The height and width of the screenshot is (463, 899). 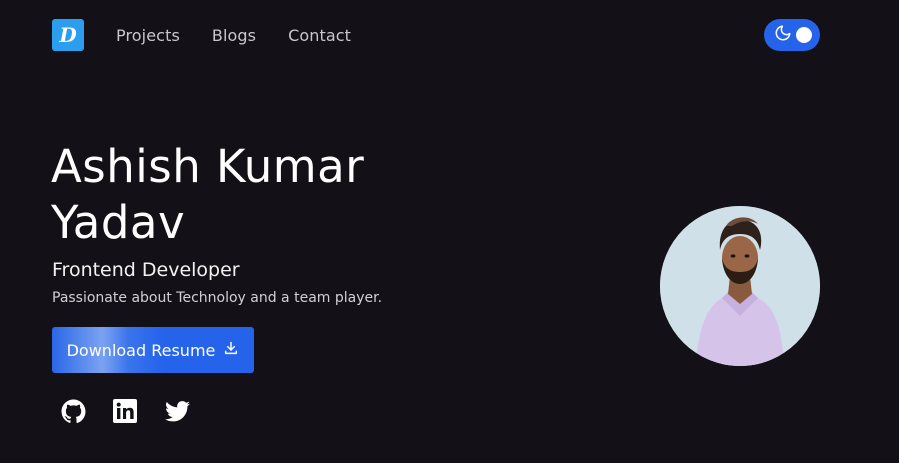 I want to click on logo-letter: D, so click(x=67, y=35).